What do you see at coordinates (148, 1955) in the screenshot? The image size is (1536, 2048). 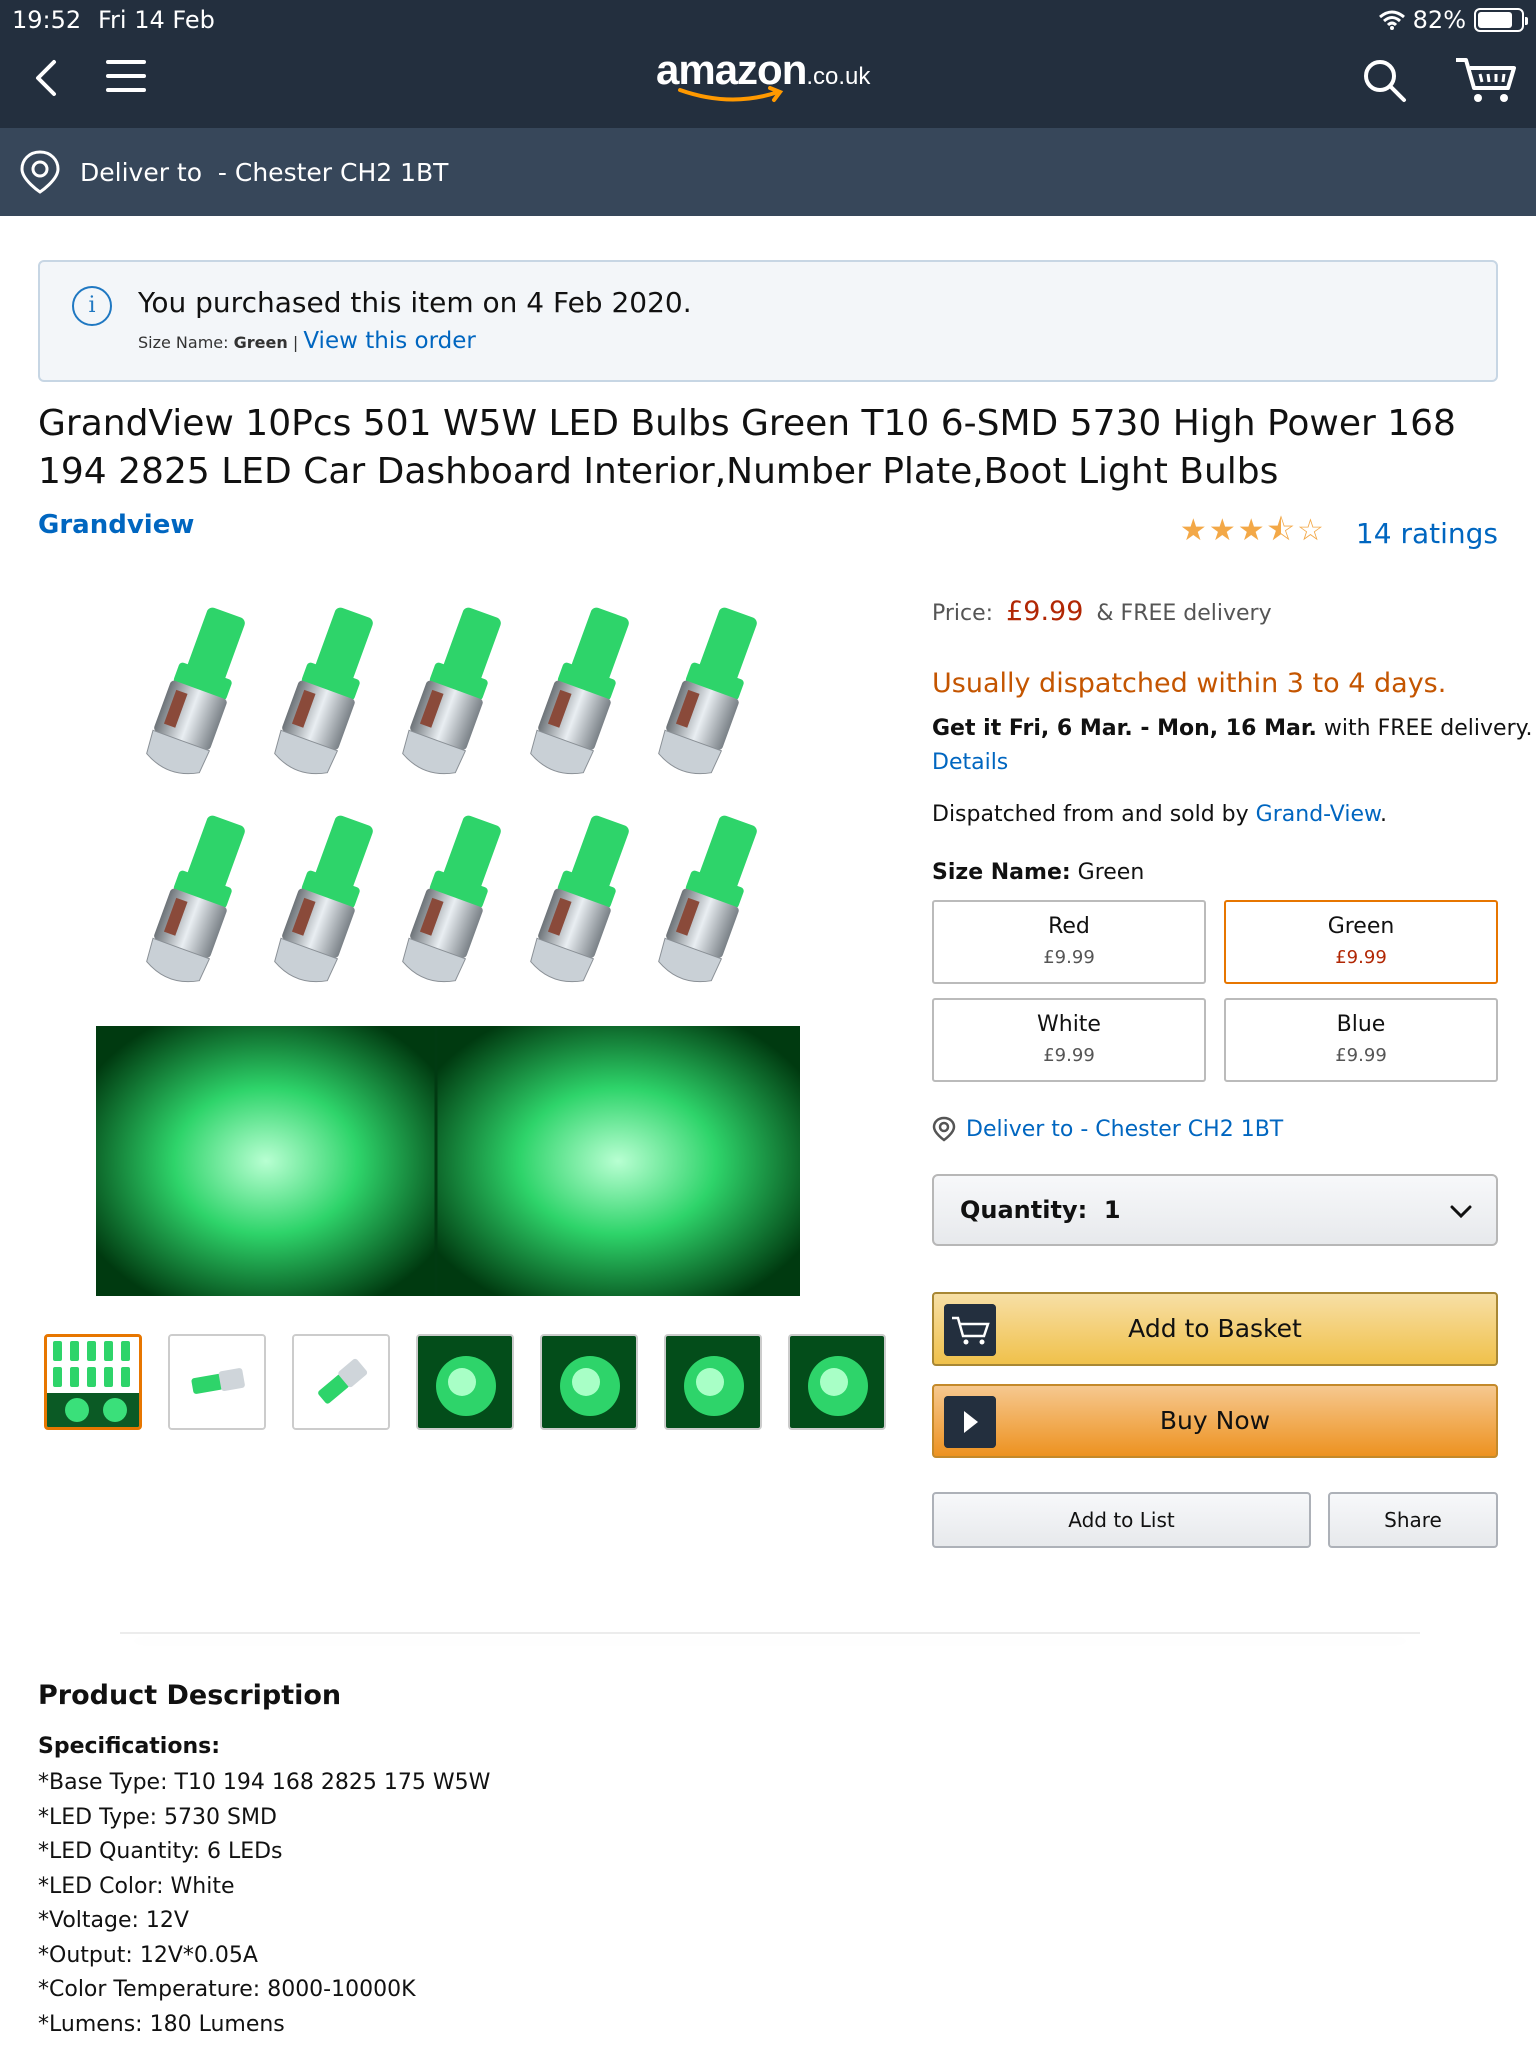 I see `spec-item: *Output: 12V*0.05A` at bounding box center [148, 1955].